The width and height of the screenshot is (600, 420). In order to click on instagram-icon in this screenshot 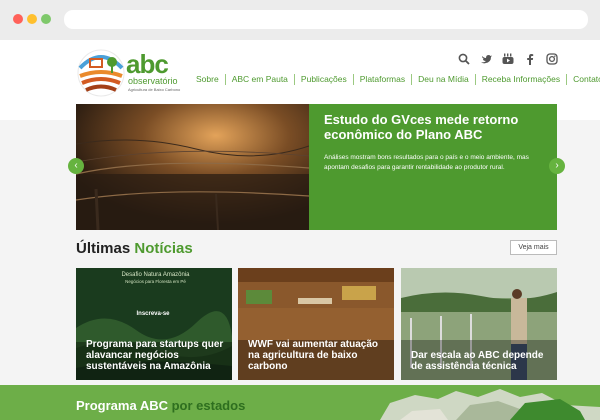, I will do `click(552, 58)`.